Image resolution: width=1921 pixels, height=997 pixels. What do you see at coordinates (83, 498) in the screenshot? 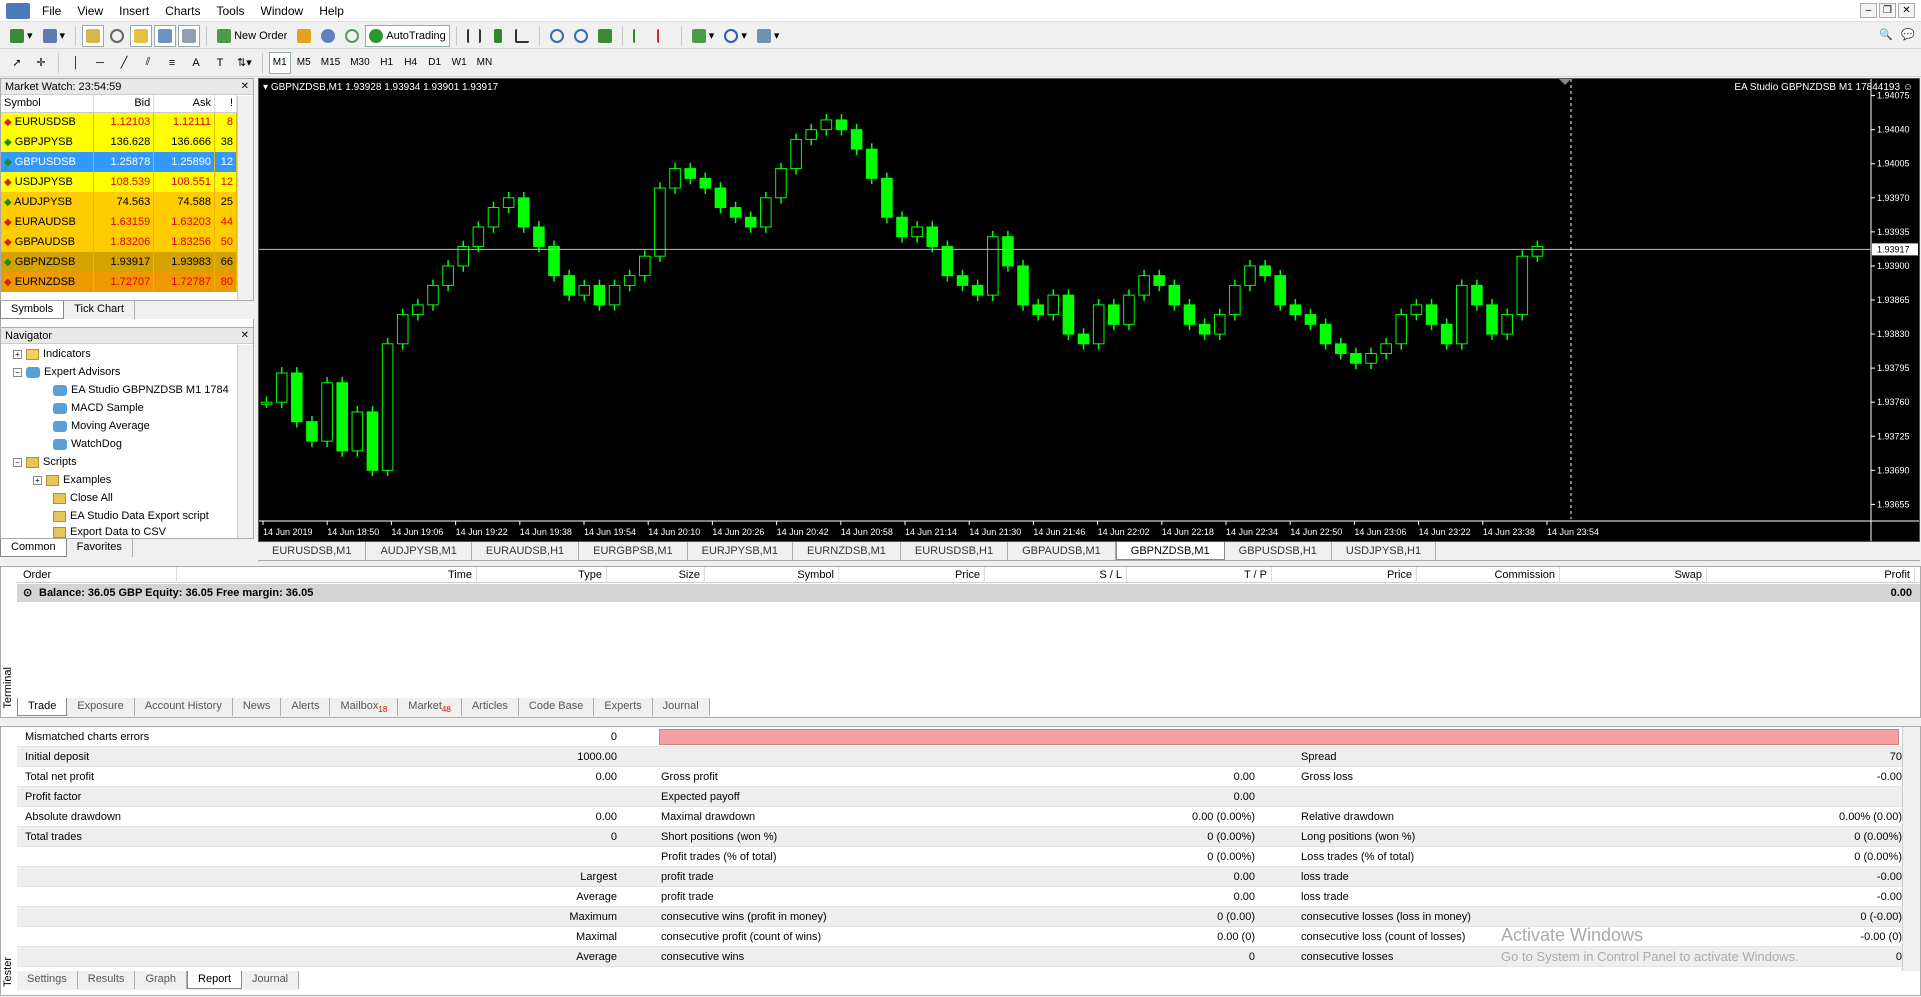
I see `nav-close-all: Close All` at bounding box center [83, 498].